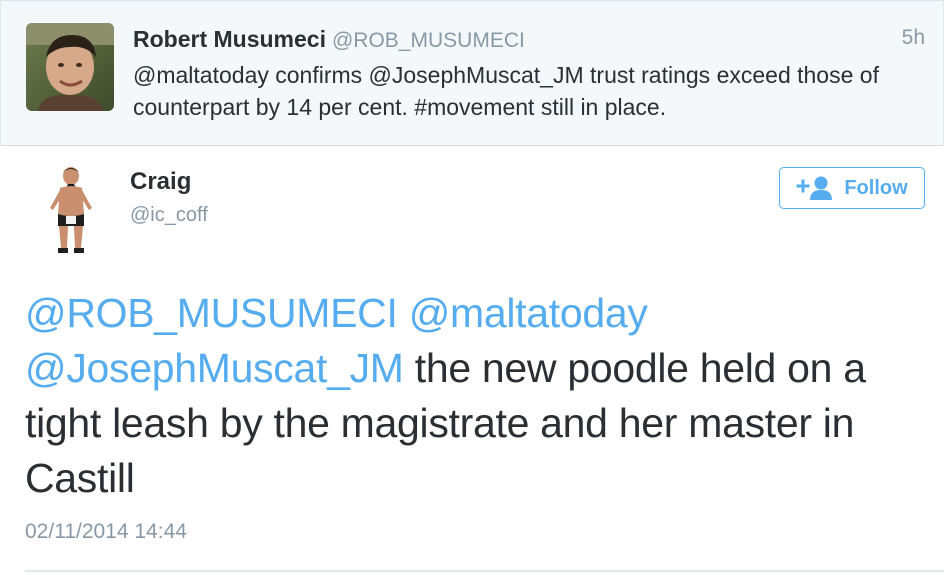 The width and height of the screenshot is (944, 575). Describe the element at coordinates (913, 38) in the screenshot. I see `parent-tweet-time: 5h` at that location.